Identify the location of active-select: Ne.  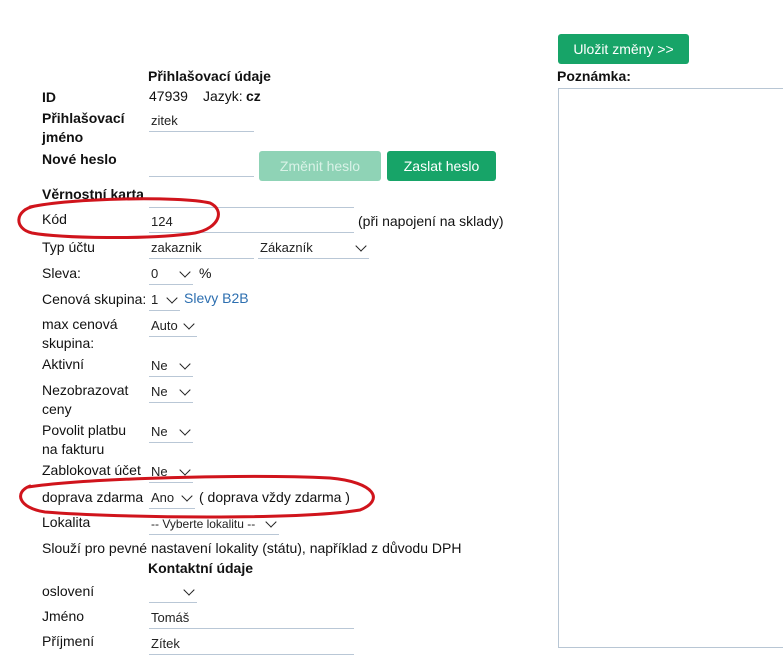
(171, 366).